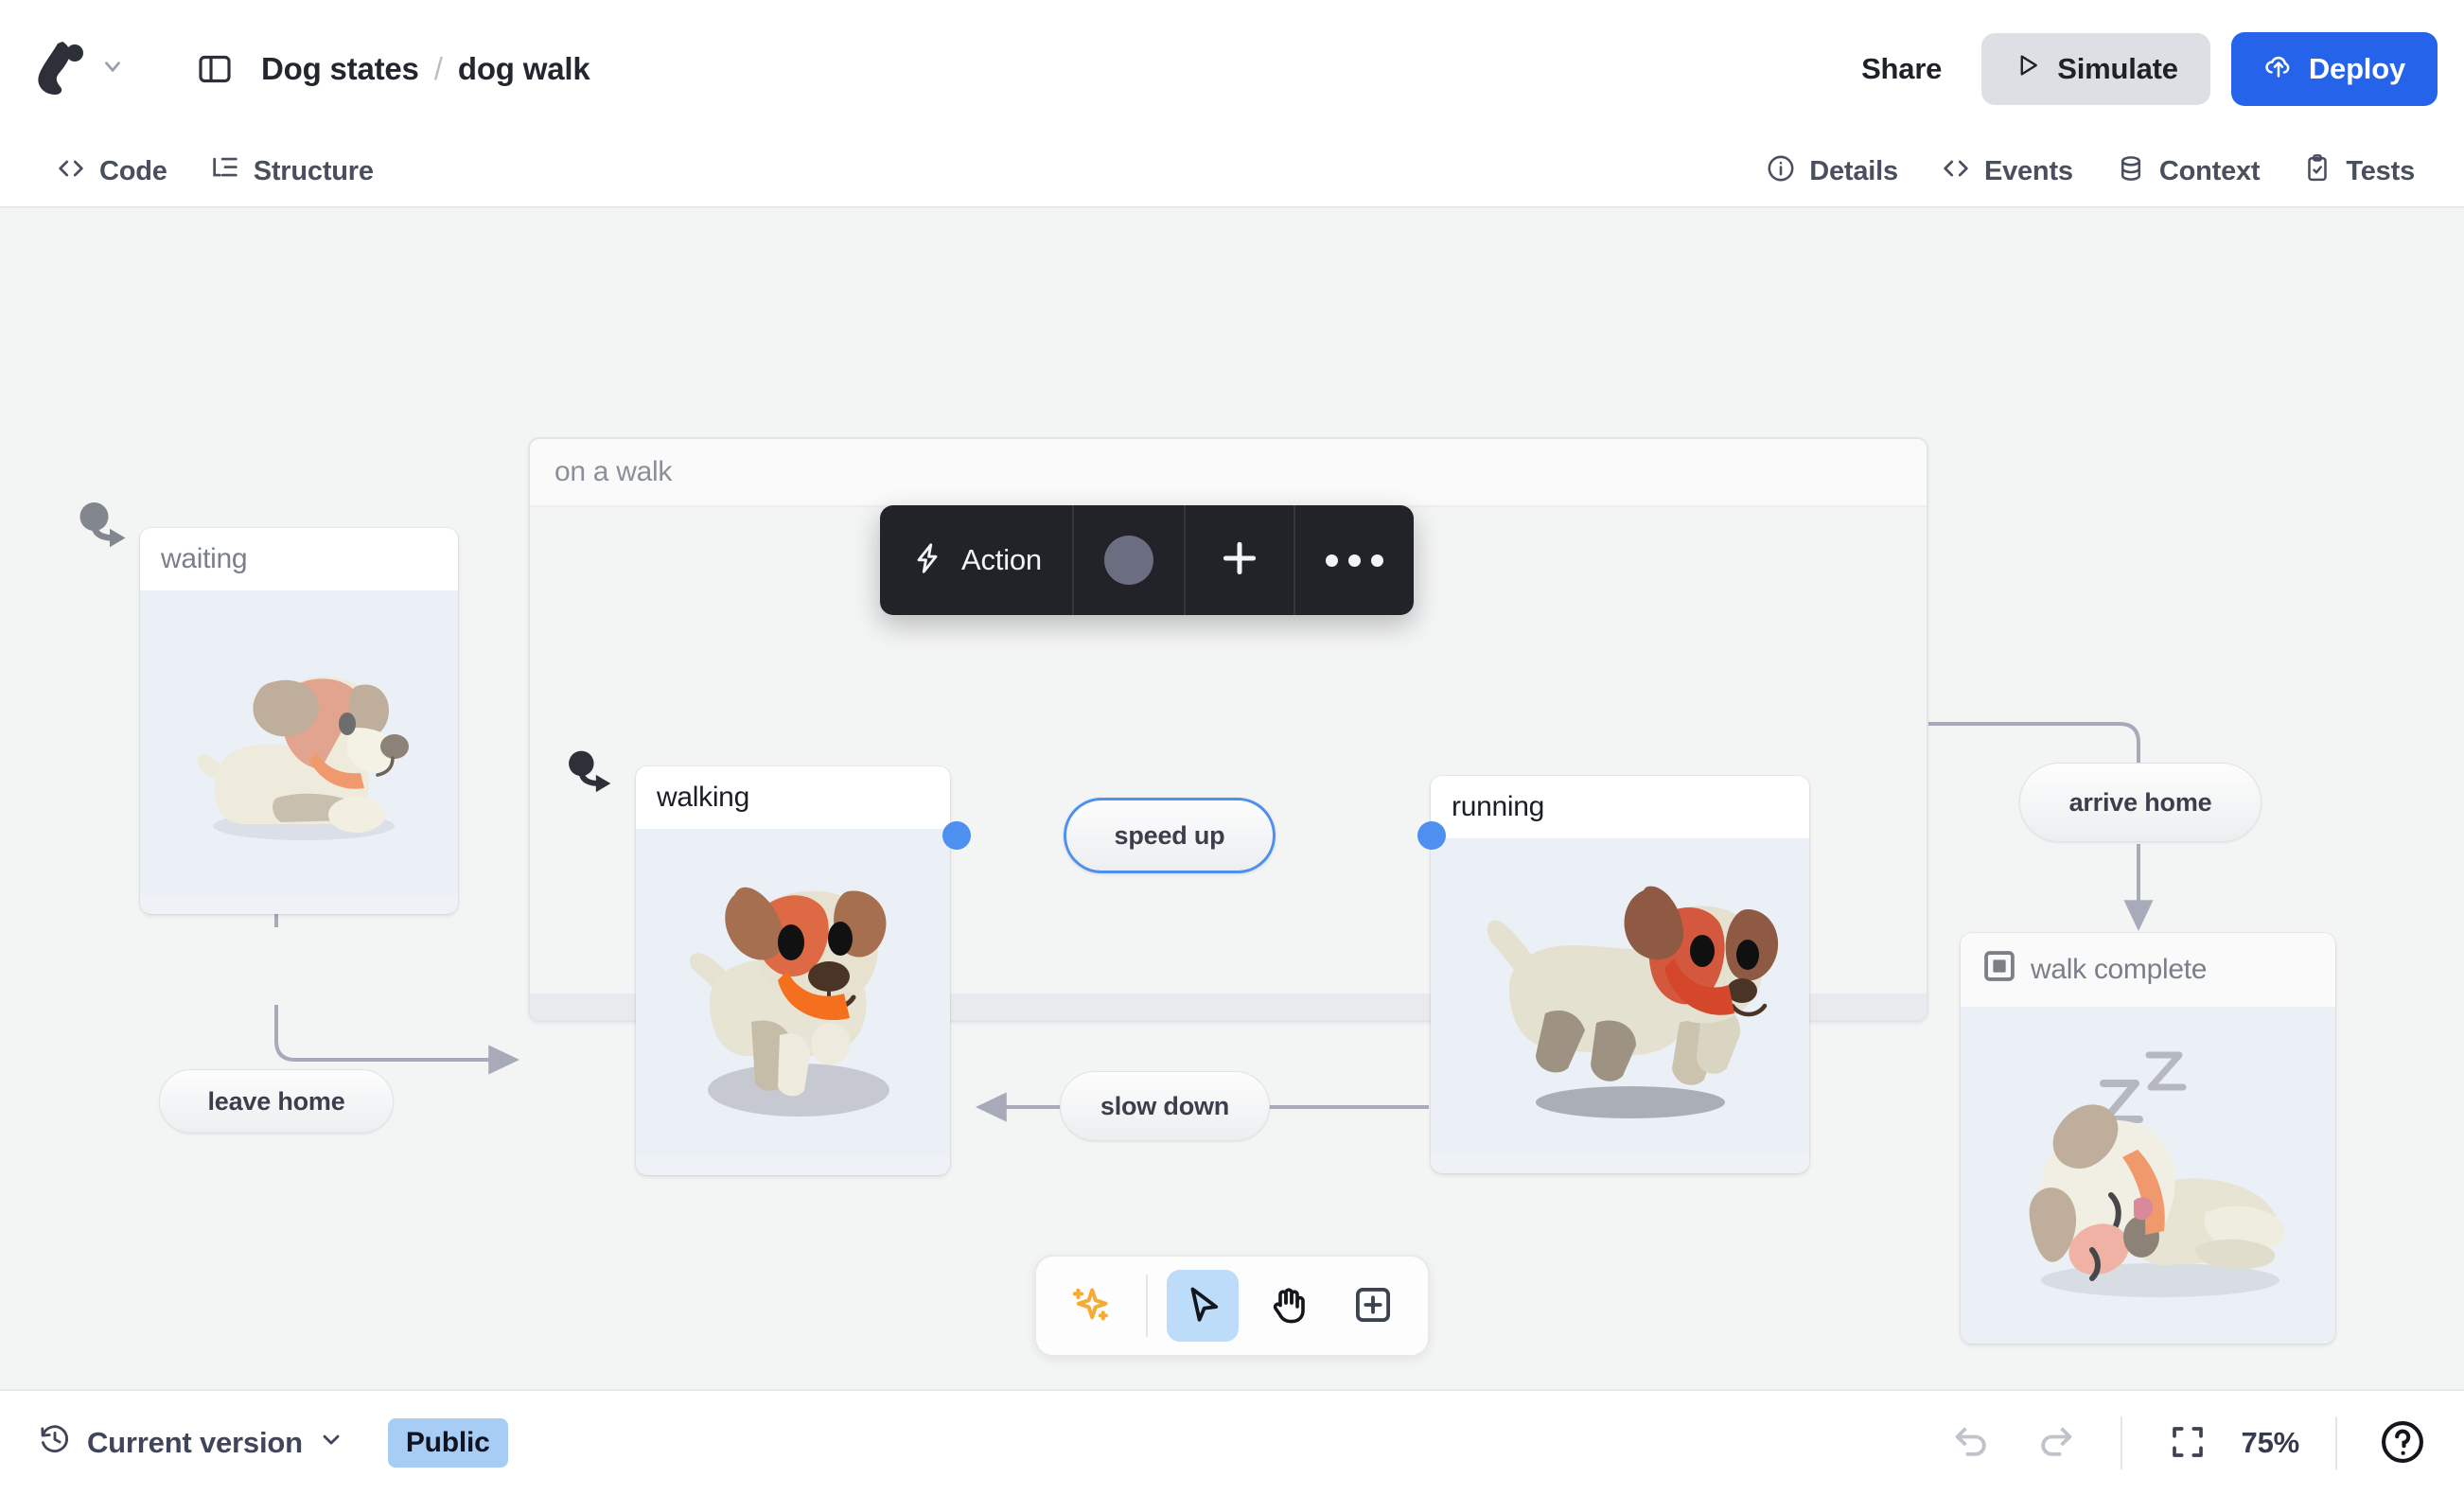 Image resolution: width=2464 pixels, height=1495 pixels. What do you see at coordinates (2148, 970) in the screenshot?
I see `state-node-header: walk complete` at bounding box center [2148, 970].